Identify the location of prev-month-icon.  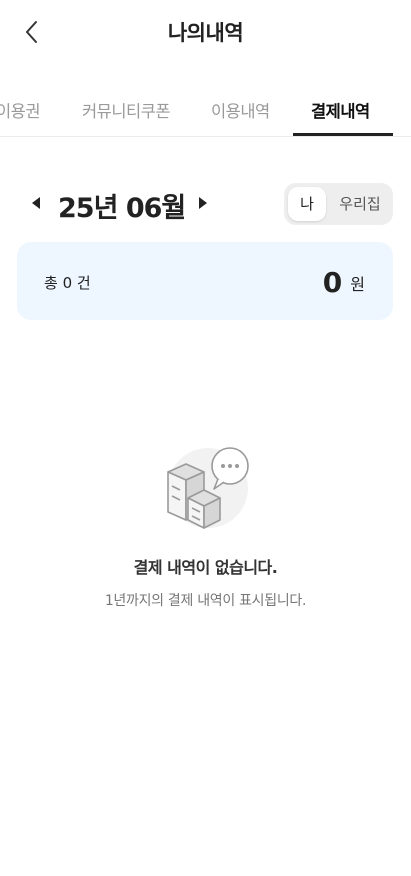
(36, 203).